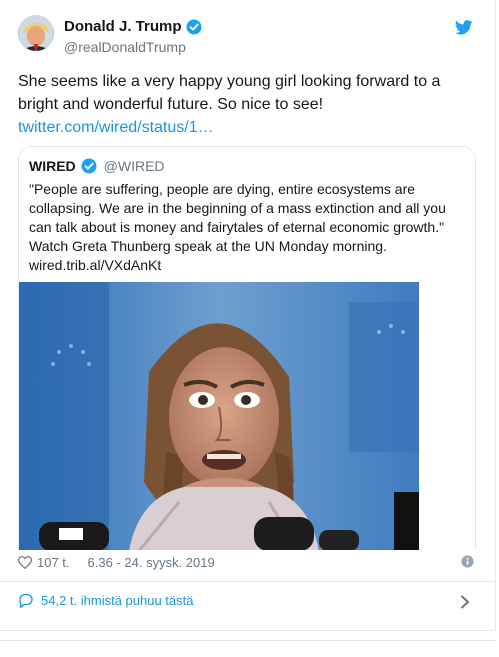 This screenshot has height=657, width=499. Describe the element at coordinates (36, 33) in the screenshot. I see `avatar` at that location.